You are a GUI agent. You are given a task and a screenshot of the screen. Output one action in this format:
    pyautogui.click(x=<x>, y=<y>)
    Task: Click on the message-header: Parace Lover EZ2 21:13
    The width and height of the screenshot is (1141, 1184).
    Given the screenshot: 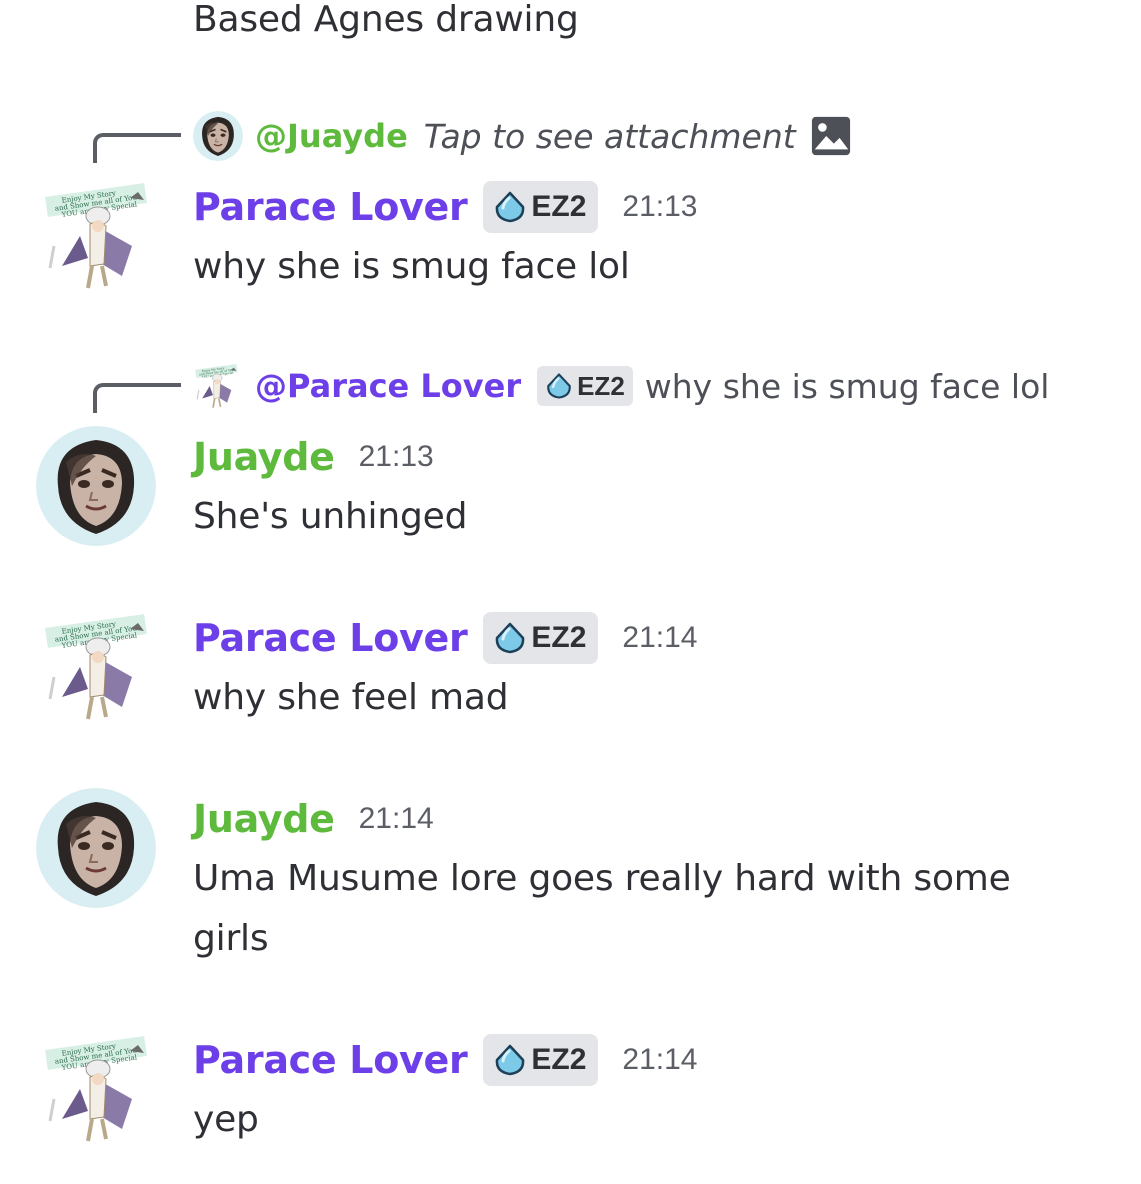 What is the action you would take?
    pyautogui.click(x=445, y=207)
    